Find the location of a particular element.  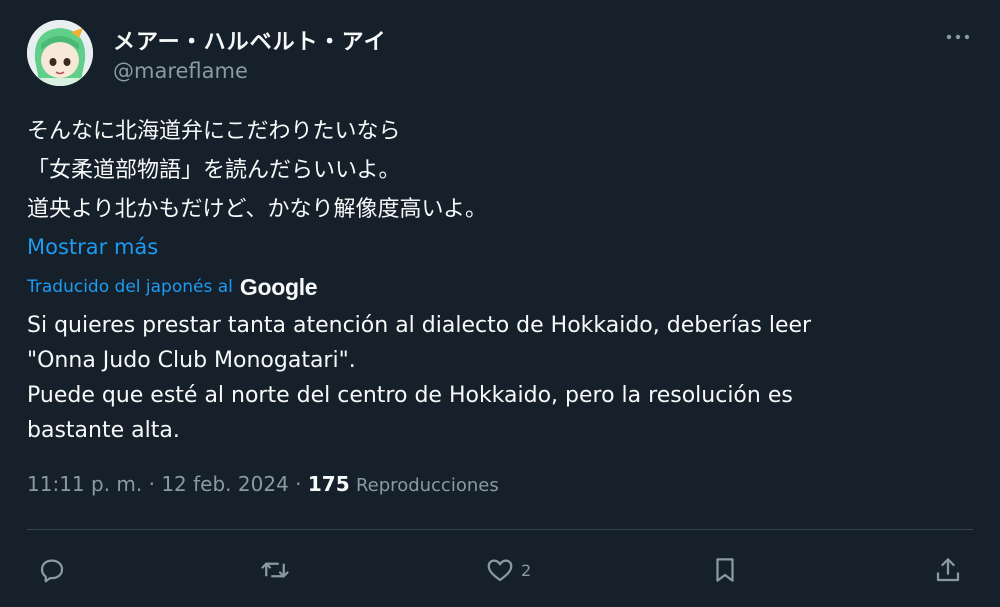

like-count: 2 is located at coordinates (526, 570).